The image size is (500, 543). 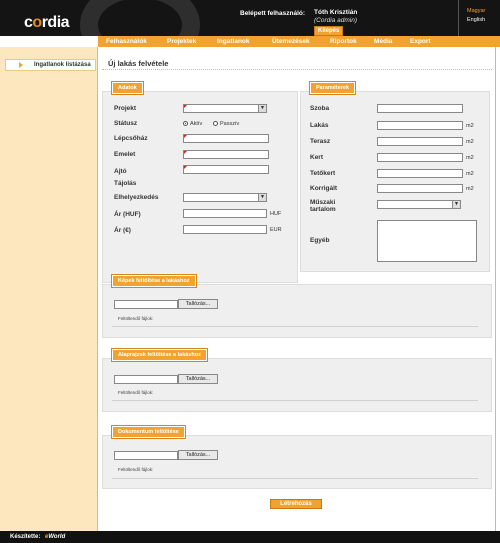 What do you see at coordinates (62, 65) in the screenshot?
I see `sidebar-item-label: Ingatlanok listázása` at bounding box center [62, 65].